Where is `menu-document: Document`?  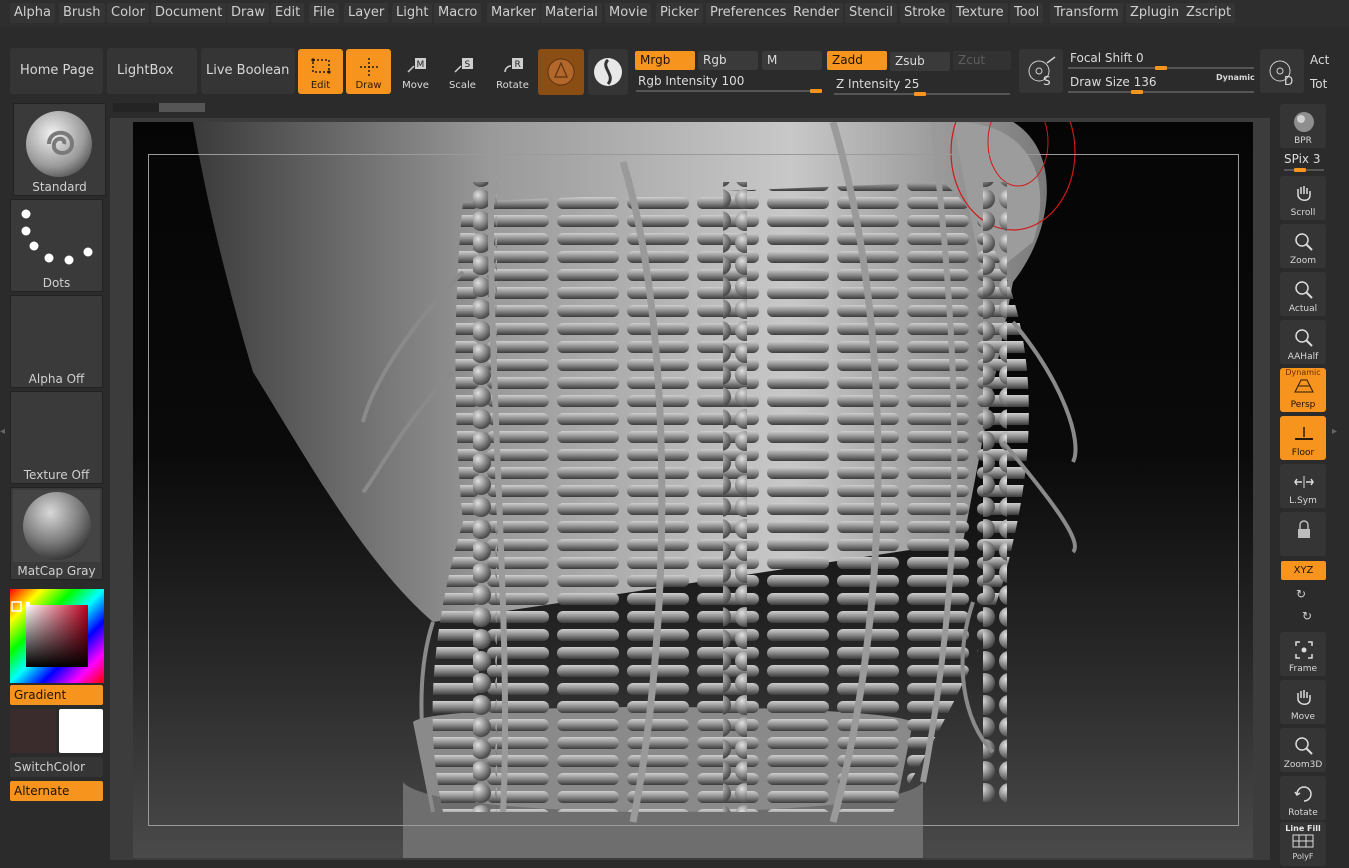 menu-document: Document is located at coordinates (189, 13).